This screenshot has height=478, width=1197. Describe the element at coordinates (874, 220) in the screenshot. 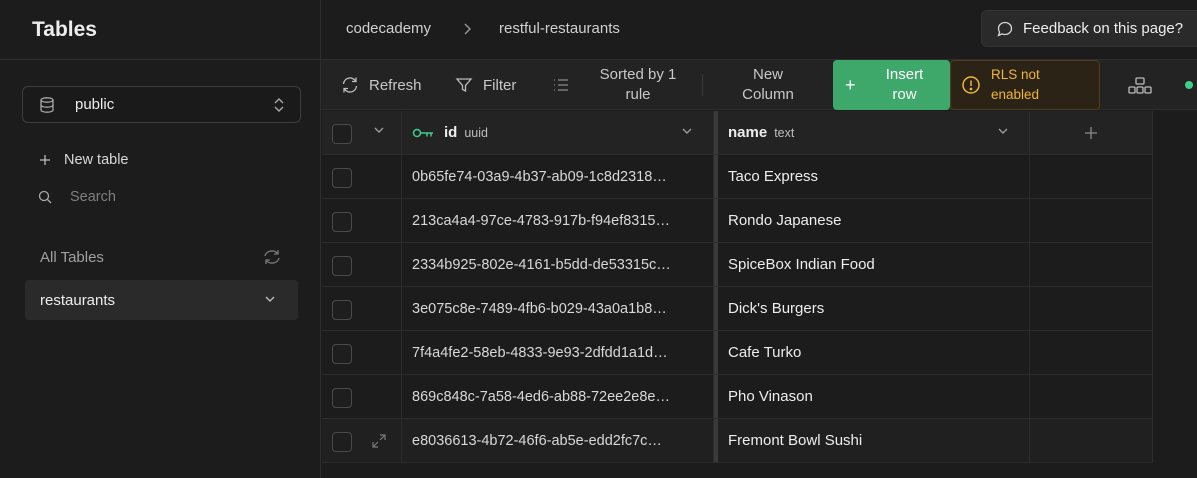

I see `cell-name: Rondo Japanese` at that location.